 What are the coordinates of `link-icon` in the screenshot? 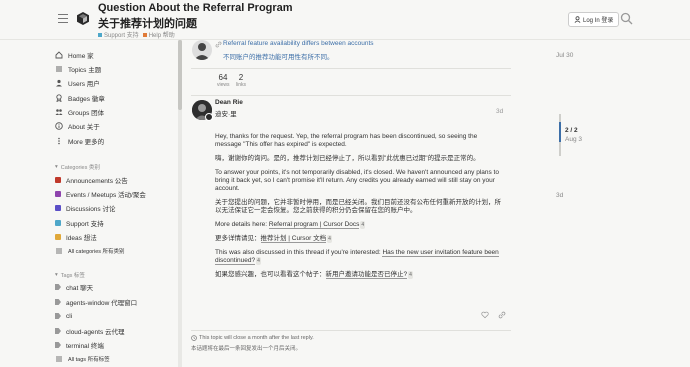 It's located at (502, 315).